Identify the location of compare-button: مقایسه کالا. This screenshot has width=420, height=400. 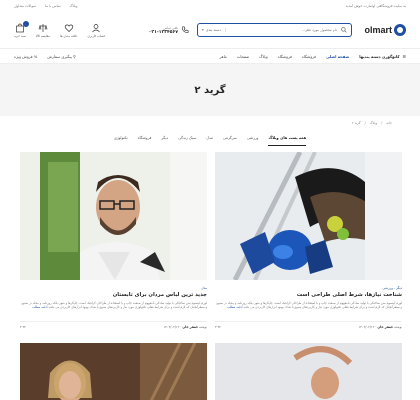
(43, 30).